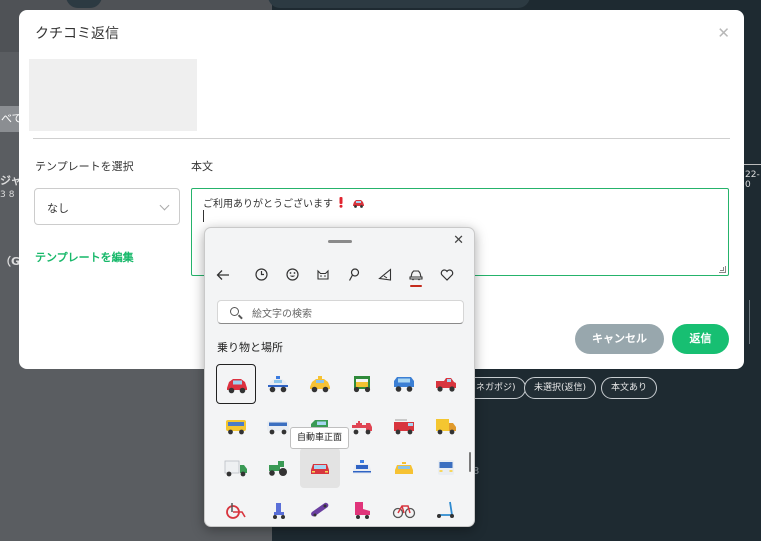  What do you see at coordinates (341, 202) in the screenshot?
I see `exclamation-emoji-icon` at bounding box center [341, 202].